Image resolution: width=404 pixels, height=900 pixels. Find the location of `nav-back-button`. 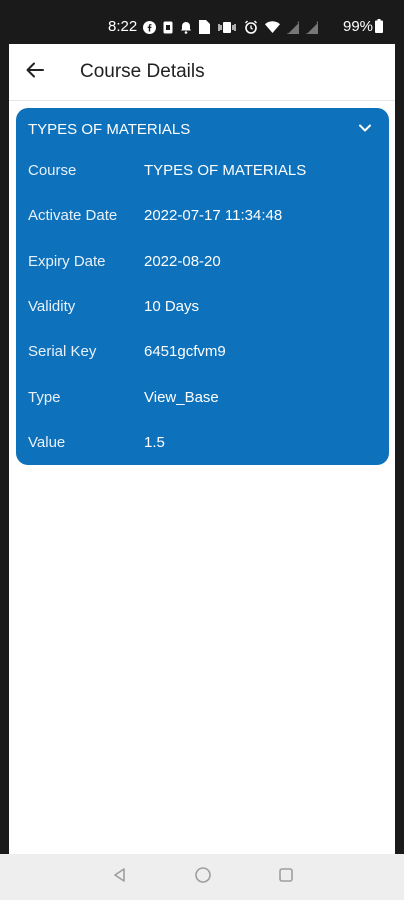

nav-back-button is located at coordinates (120, 877).